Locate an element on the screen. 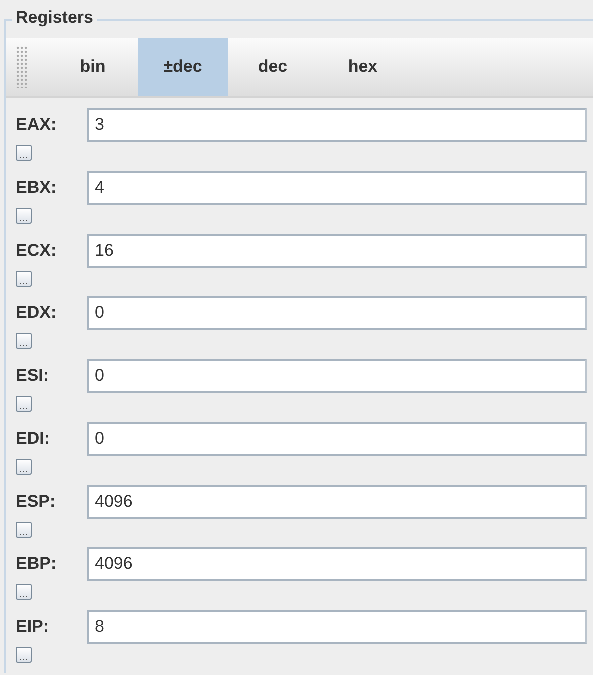  format-tab: ±dec is located at coordinates (183, 67).